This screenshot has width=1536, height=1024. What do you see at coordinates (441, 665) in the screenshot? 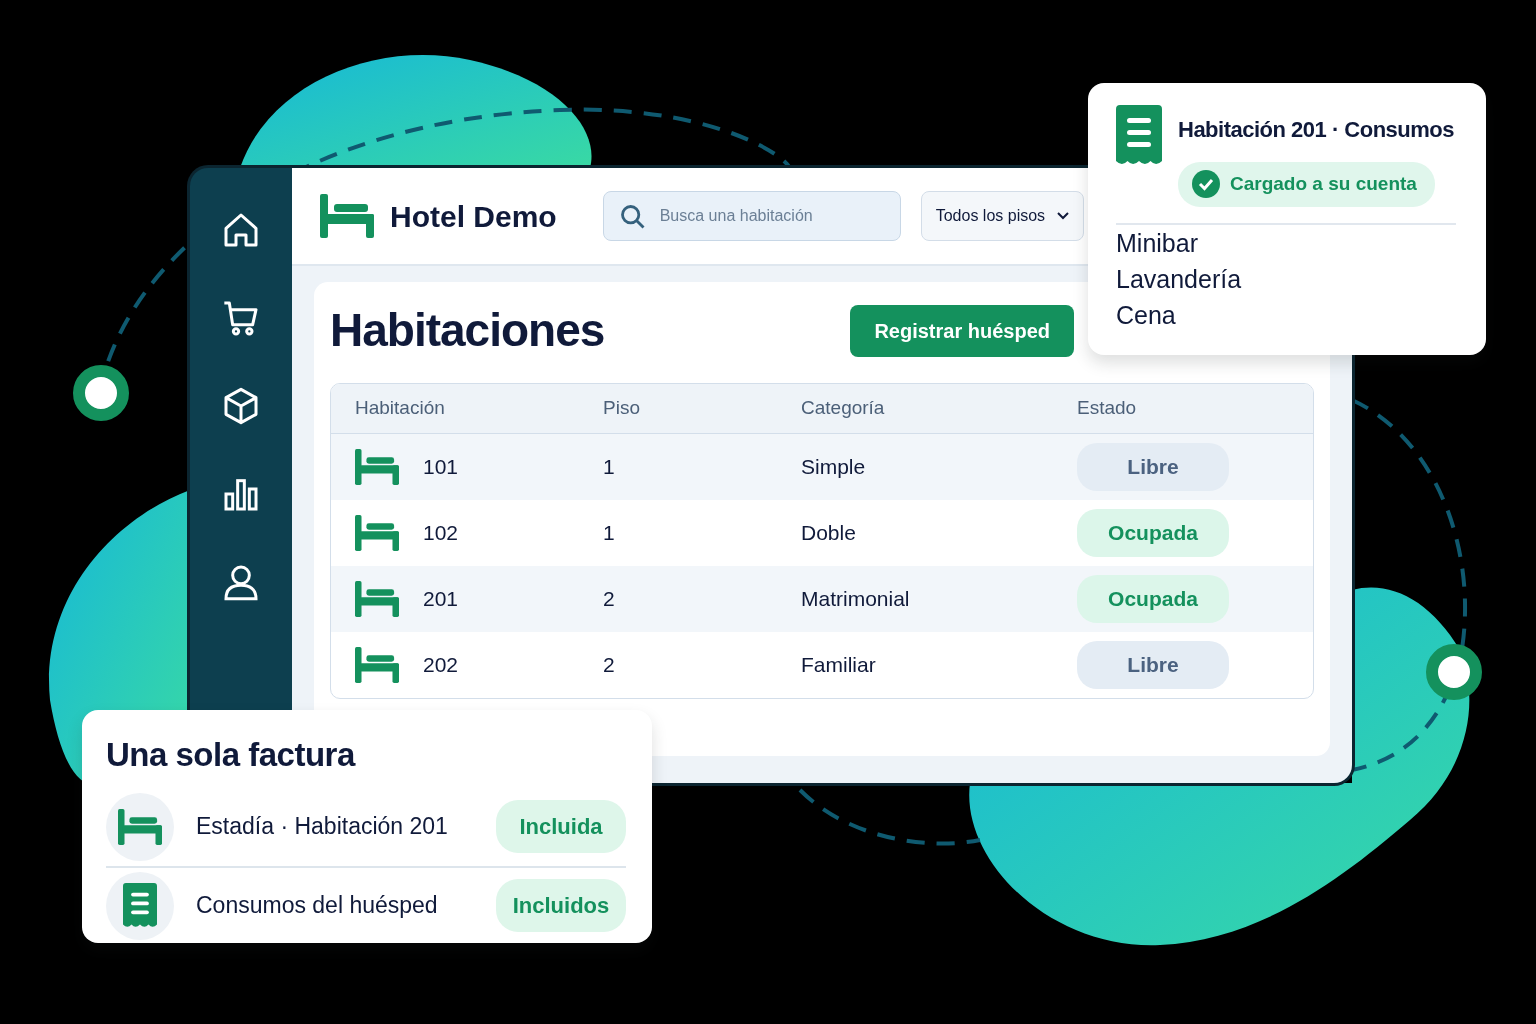
I see `table-cell-text: 202` at bounding box center [441, 665].